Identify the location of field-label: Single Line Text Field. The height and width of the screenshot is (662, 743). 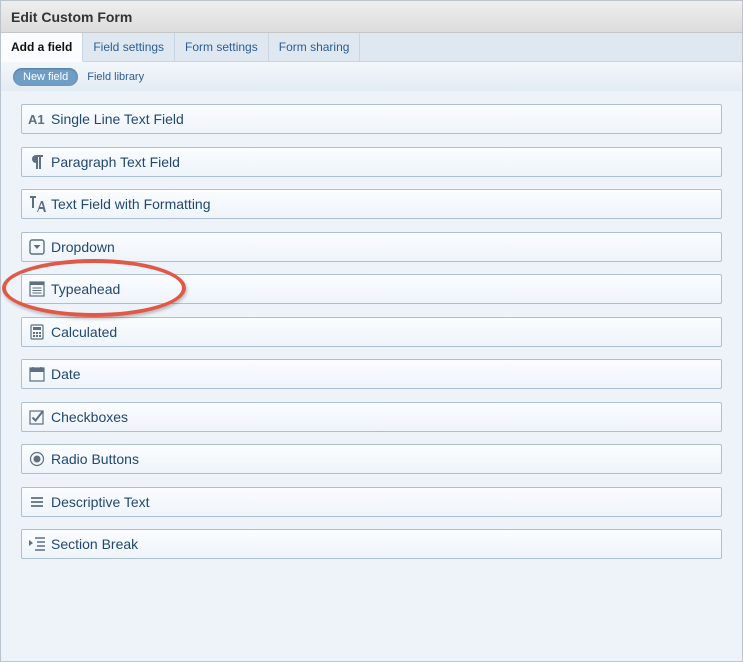
(117, 119).